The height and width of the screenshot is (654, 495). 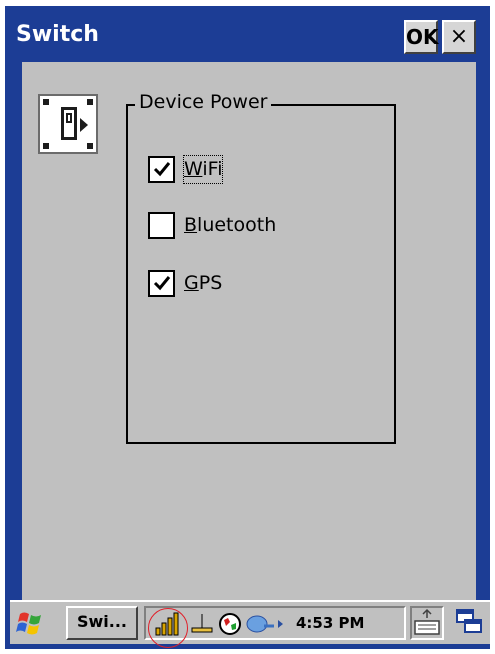 What do you see at coordinates (421, 37) in the screenshot?
I see `ok-button: OK` at bounding box center [421, 37].